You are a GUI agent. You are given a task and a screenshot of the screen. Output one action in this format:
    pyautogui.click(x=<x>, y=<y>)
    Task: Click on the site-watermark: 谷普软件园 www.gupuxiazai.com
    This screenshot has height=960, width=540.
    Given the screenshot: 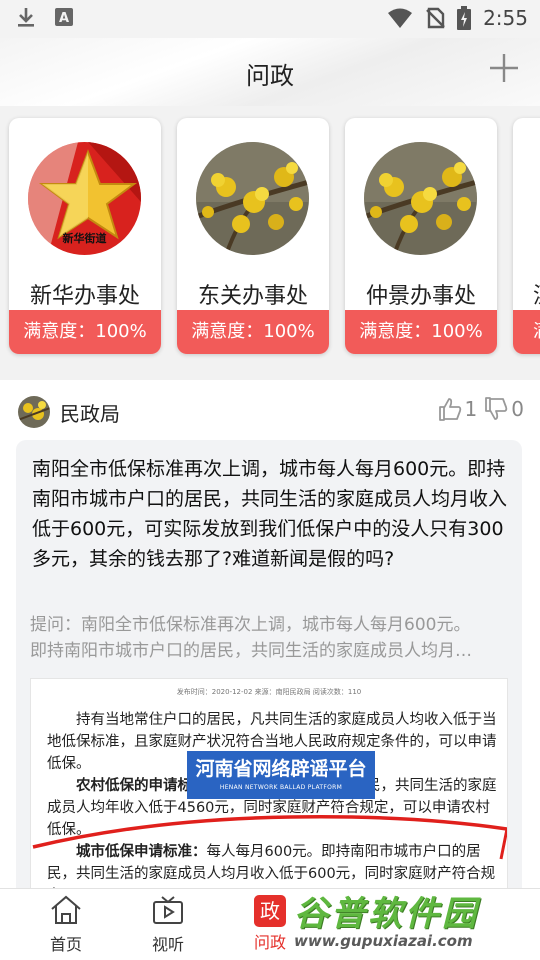 What is the action you would take?
    pyautogui.click(x=414, y=924)
    